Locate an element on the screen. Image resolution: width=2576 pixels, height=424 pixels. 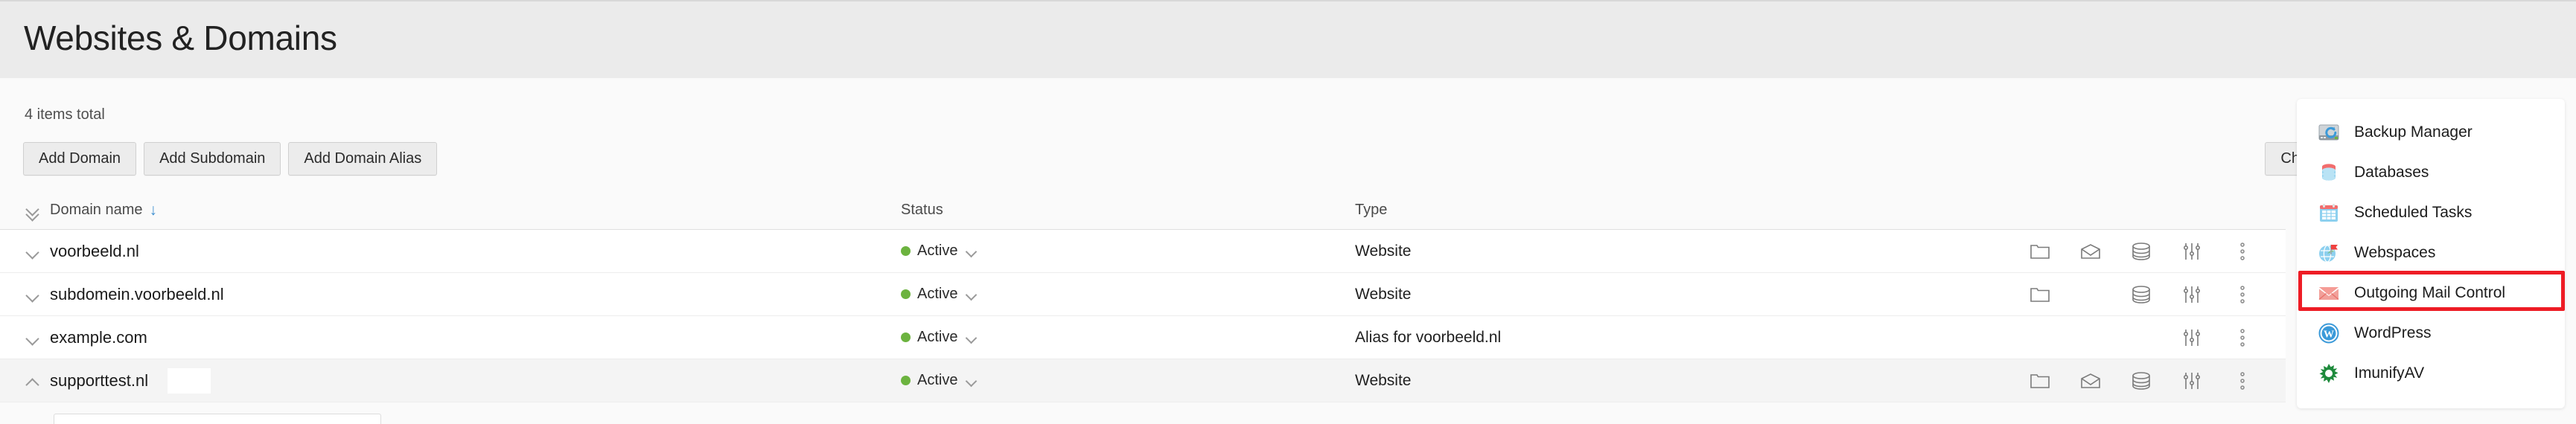
svg-text: W is located at coordinates (2329, 335).